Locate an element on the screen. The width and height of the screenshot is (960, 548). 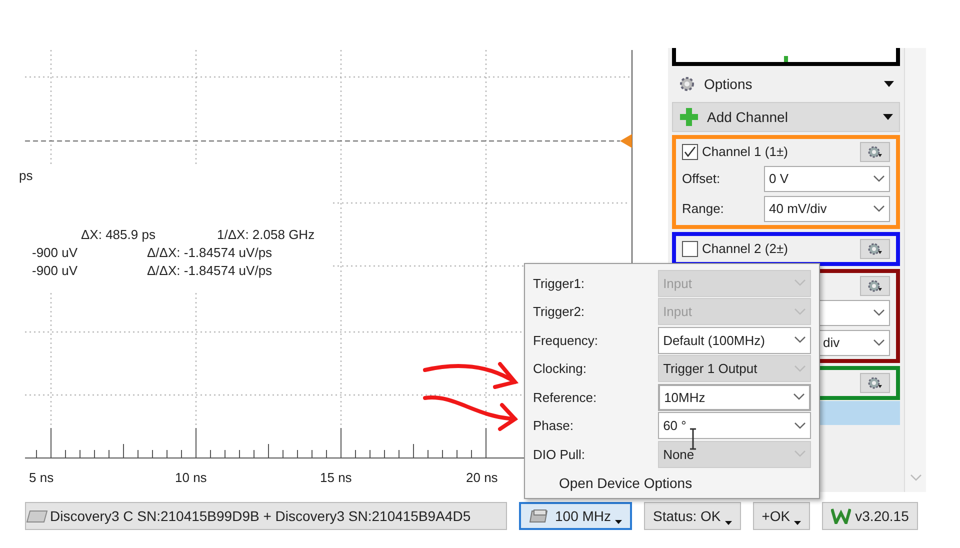
setting-label: Clocking: is located at coordinates (560, 369).